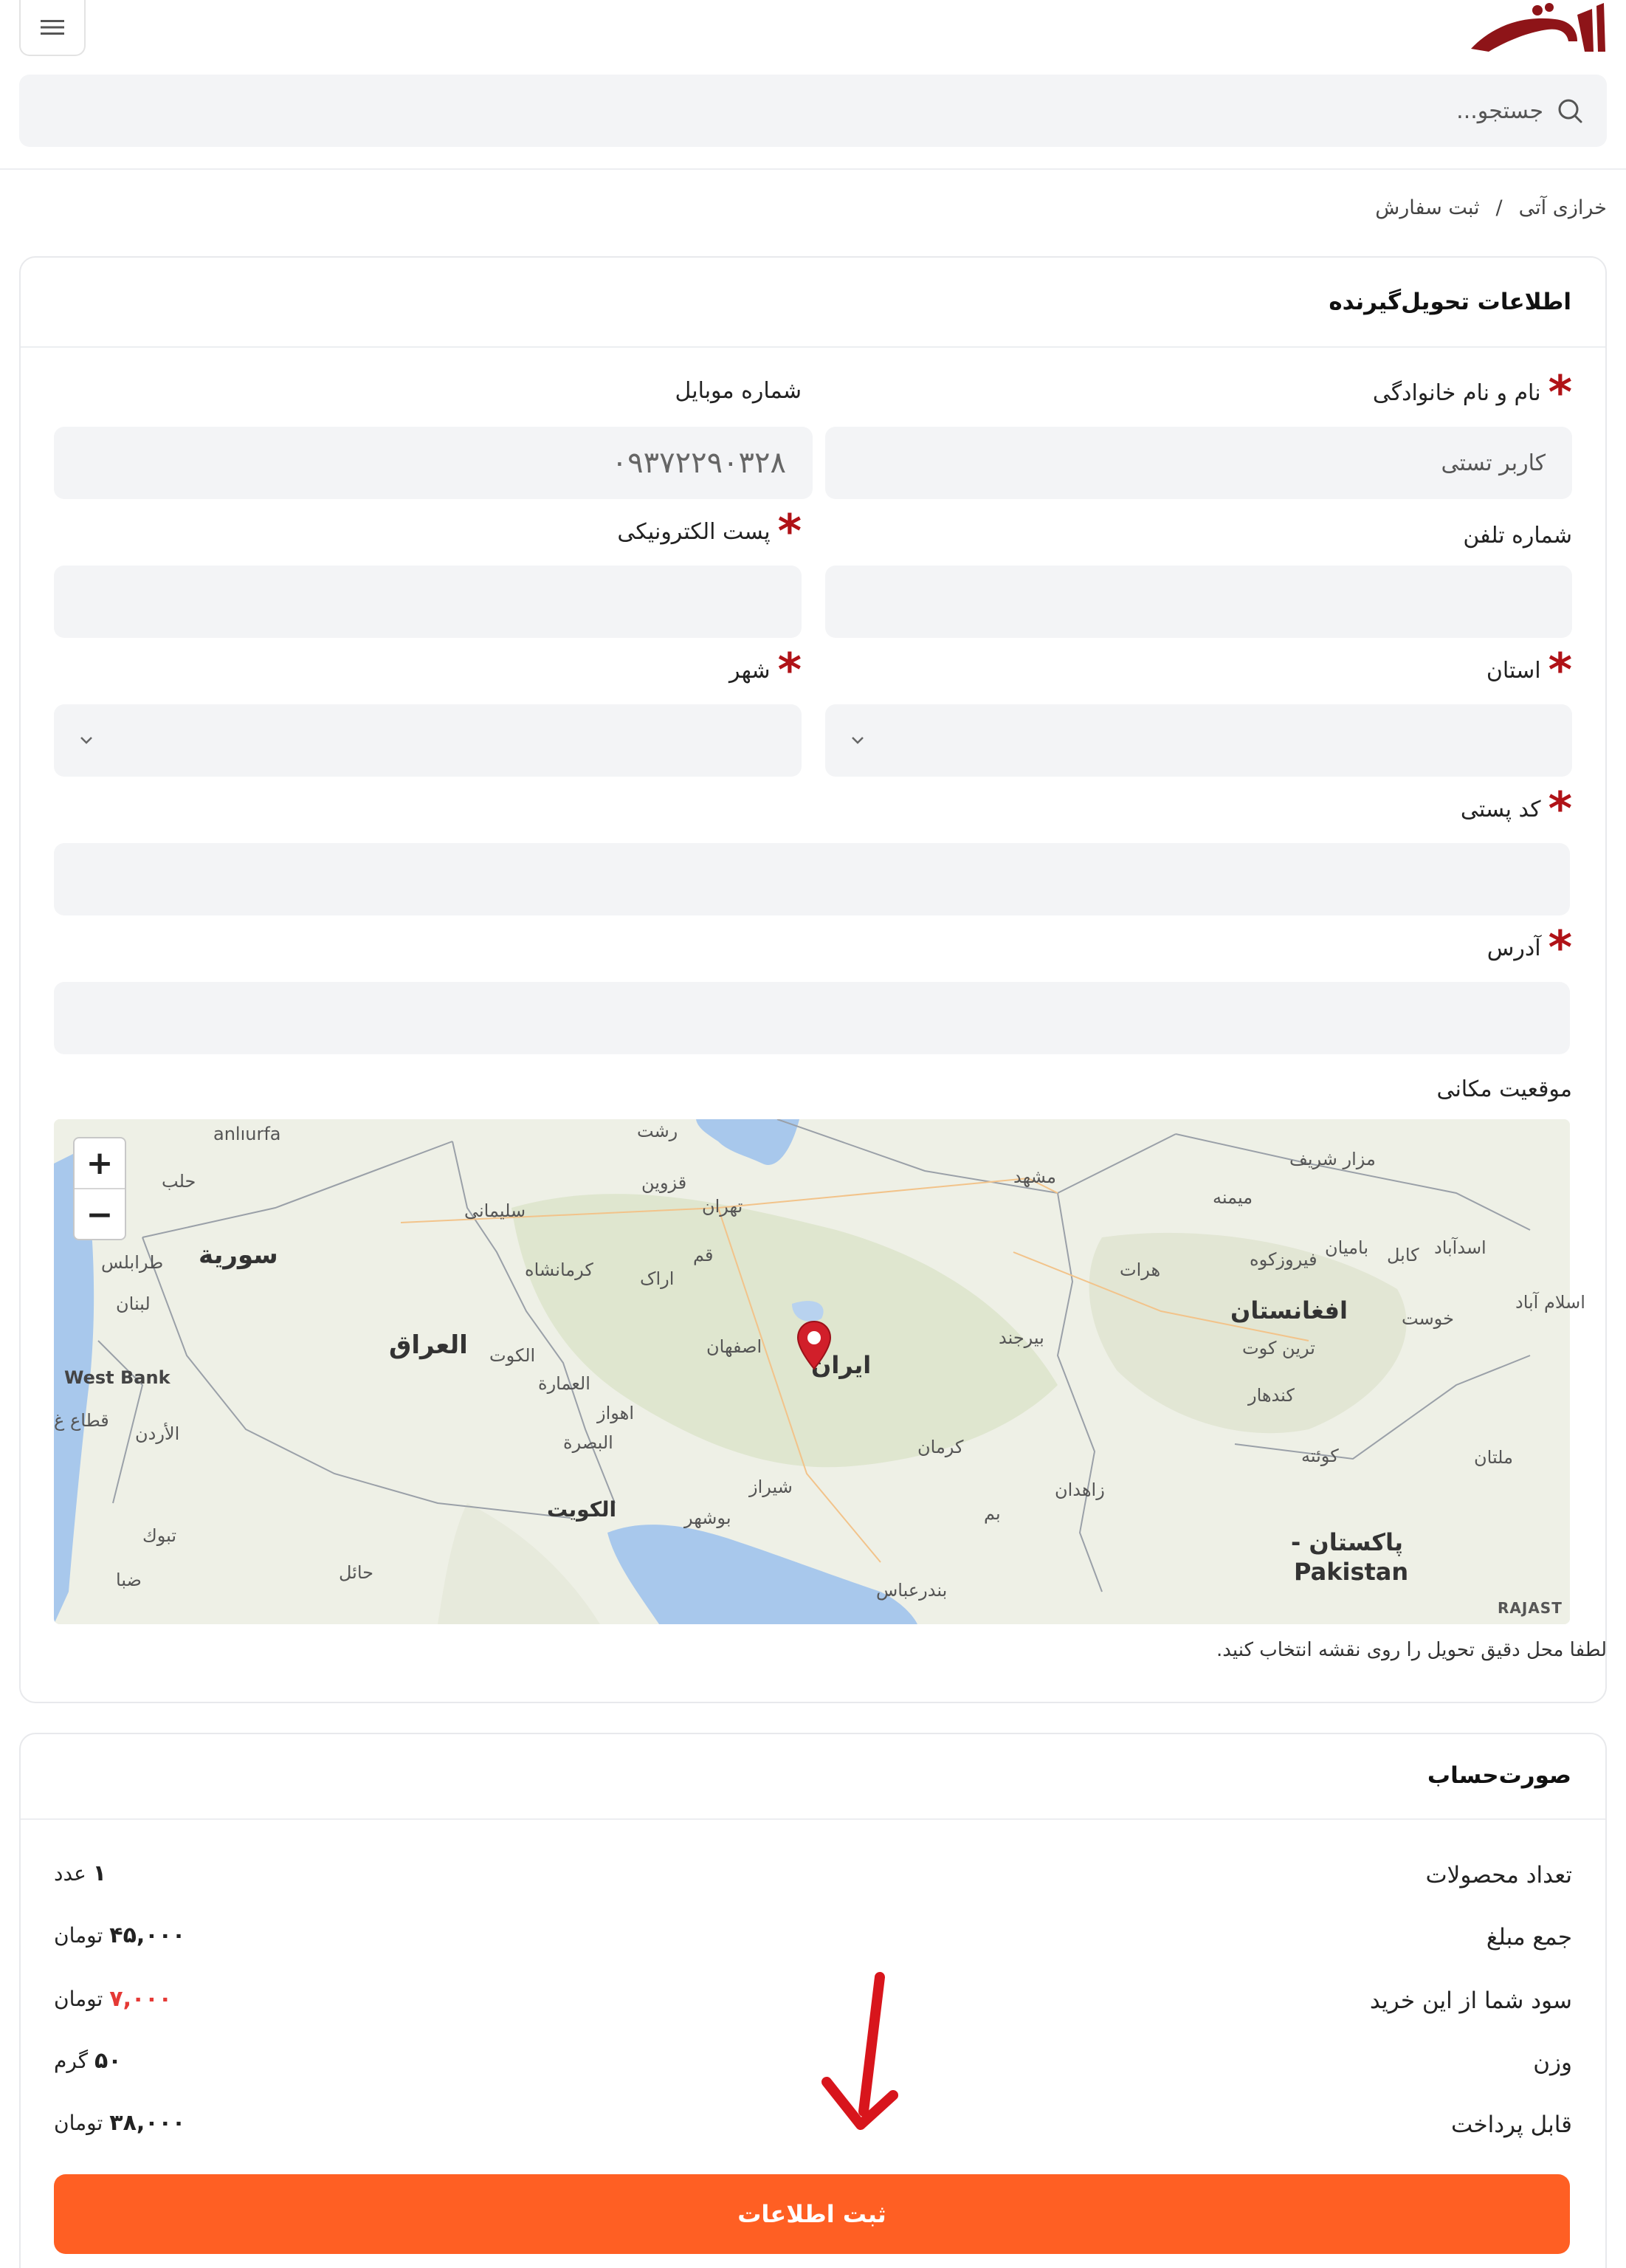  I want to click on invoice-row-label: قابل پرداخت, so click(1511, 2124).